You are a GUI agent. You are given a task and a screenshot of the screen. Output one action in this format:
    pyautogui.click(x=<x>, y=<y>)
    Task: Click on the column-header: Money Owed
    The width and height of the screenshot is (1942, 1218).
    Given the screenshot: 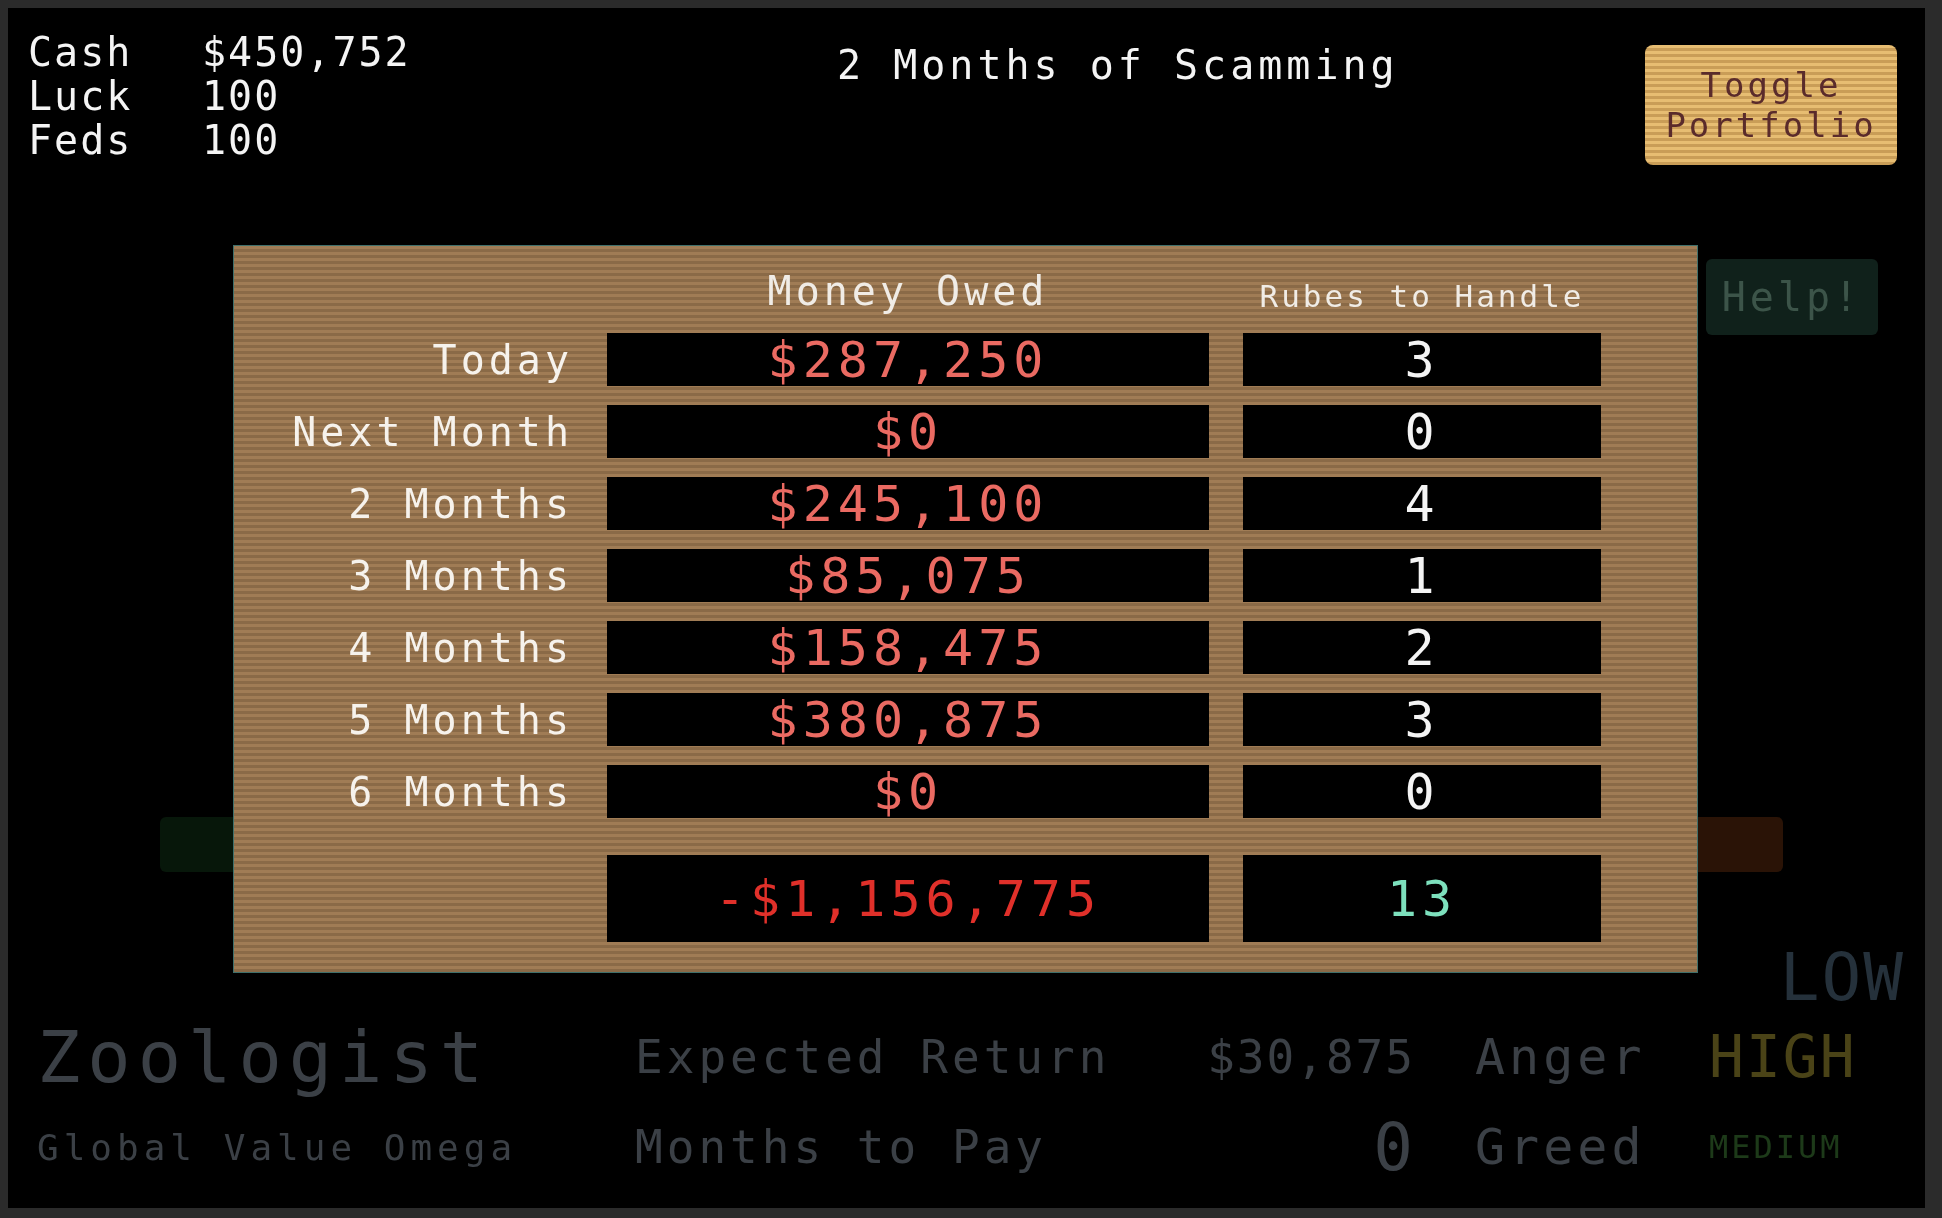 What is the action you would take?
    pyautogui.click(x=908, y=291)
    